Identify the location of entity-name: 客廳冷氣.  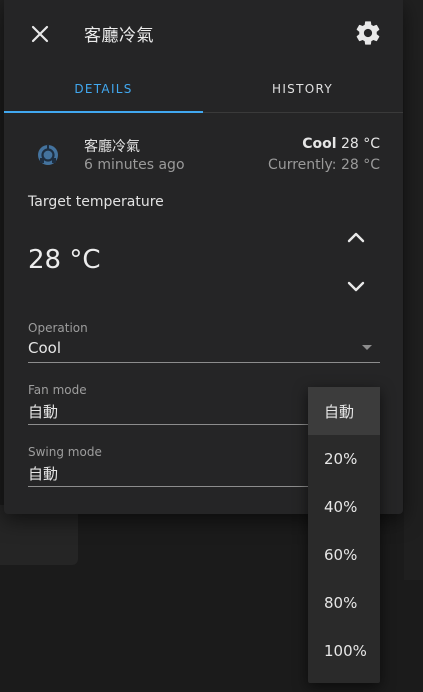
(112, 147).